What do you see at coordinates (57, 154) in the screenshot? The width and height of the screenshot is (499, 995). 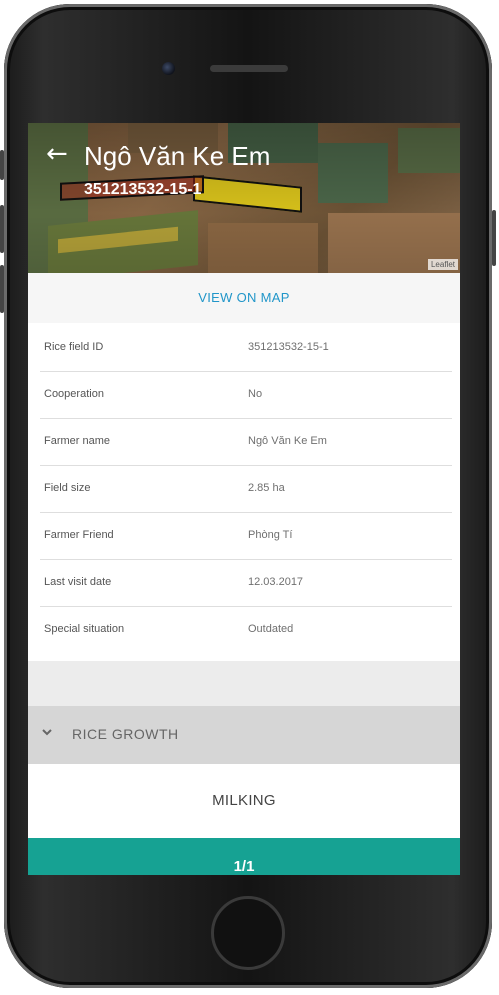 I see `arrow-back-icon: ←` at bounding box center [57, 154].